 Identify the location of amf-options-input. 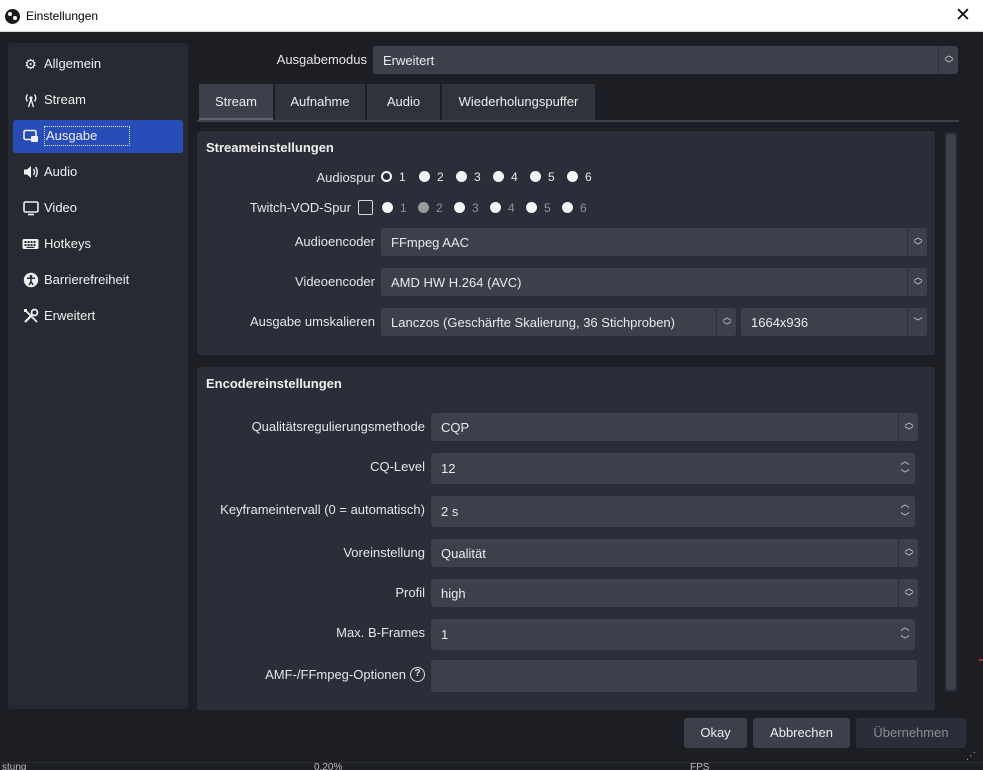
(674, 676).